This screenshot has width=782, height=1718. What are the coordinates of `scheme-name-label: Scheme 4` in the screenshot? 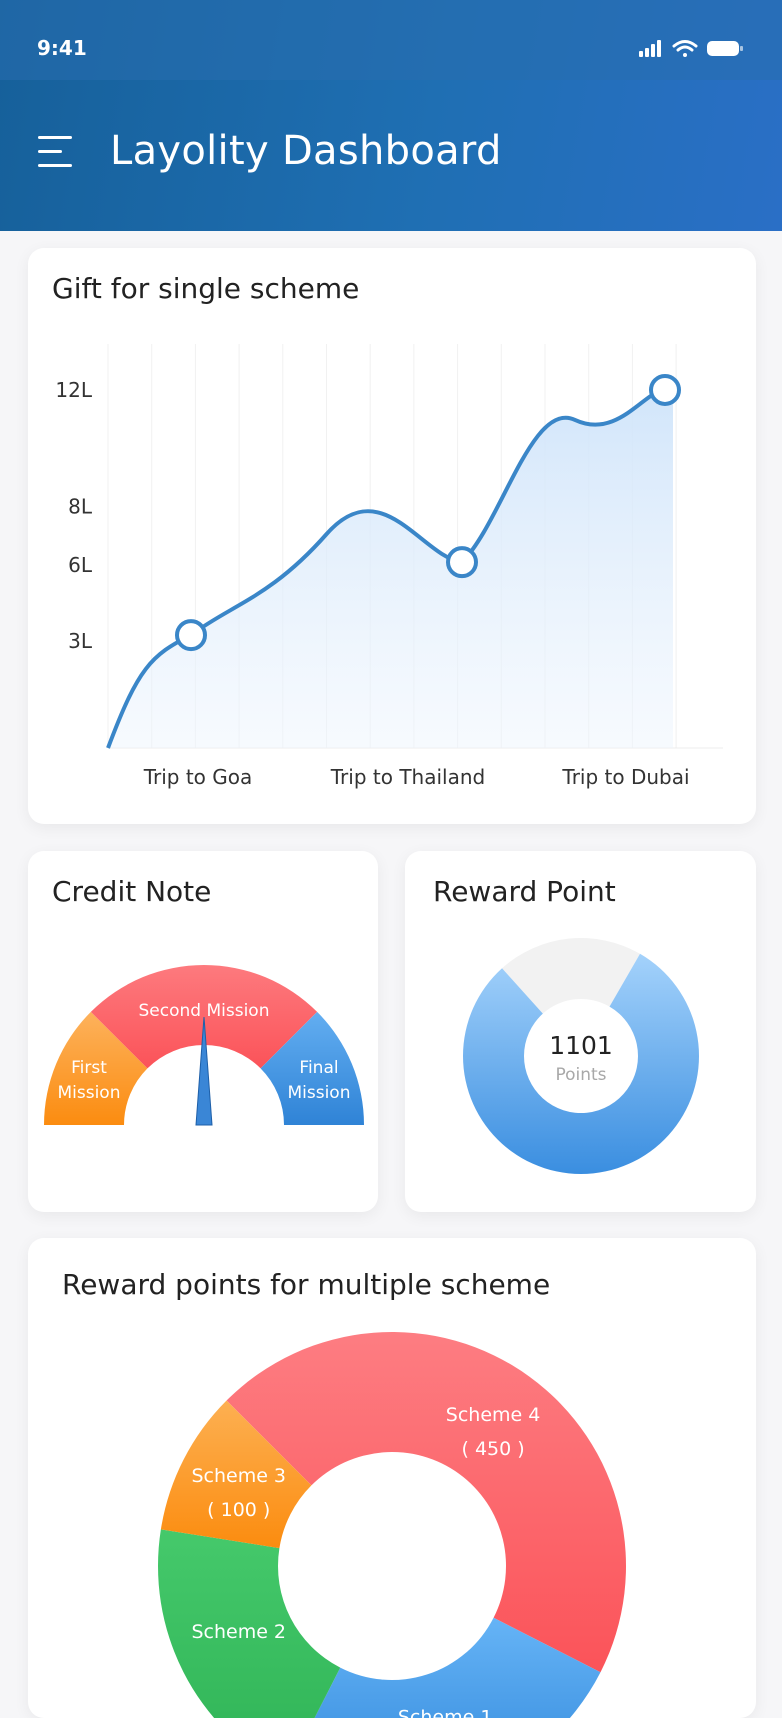 It's located at (493, 1415).